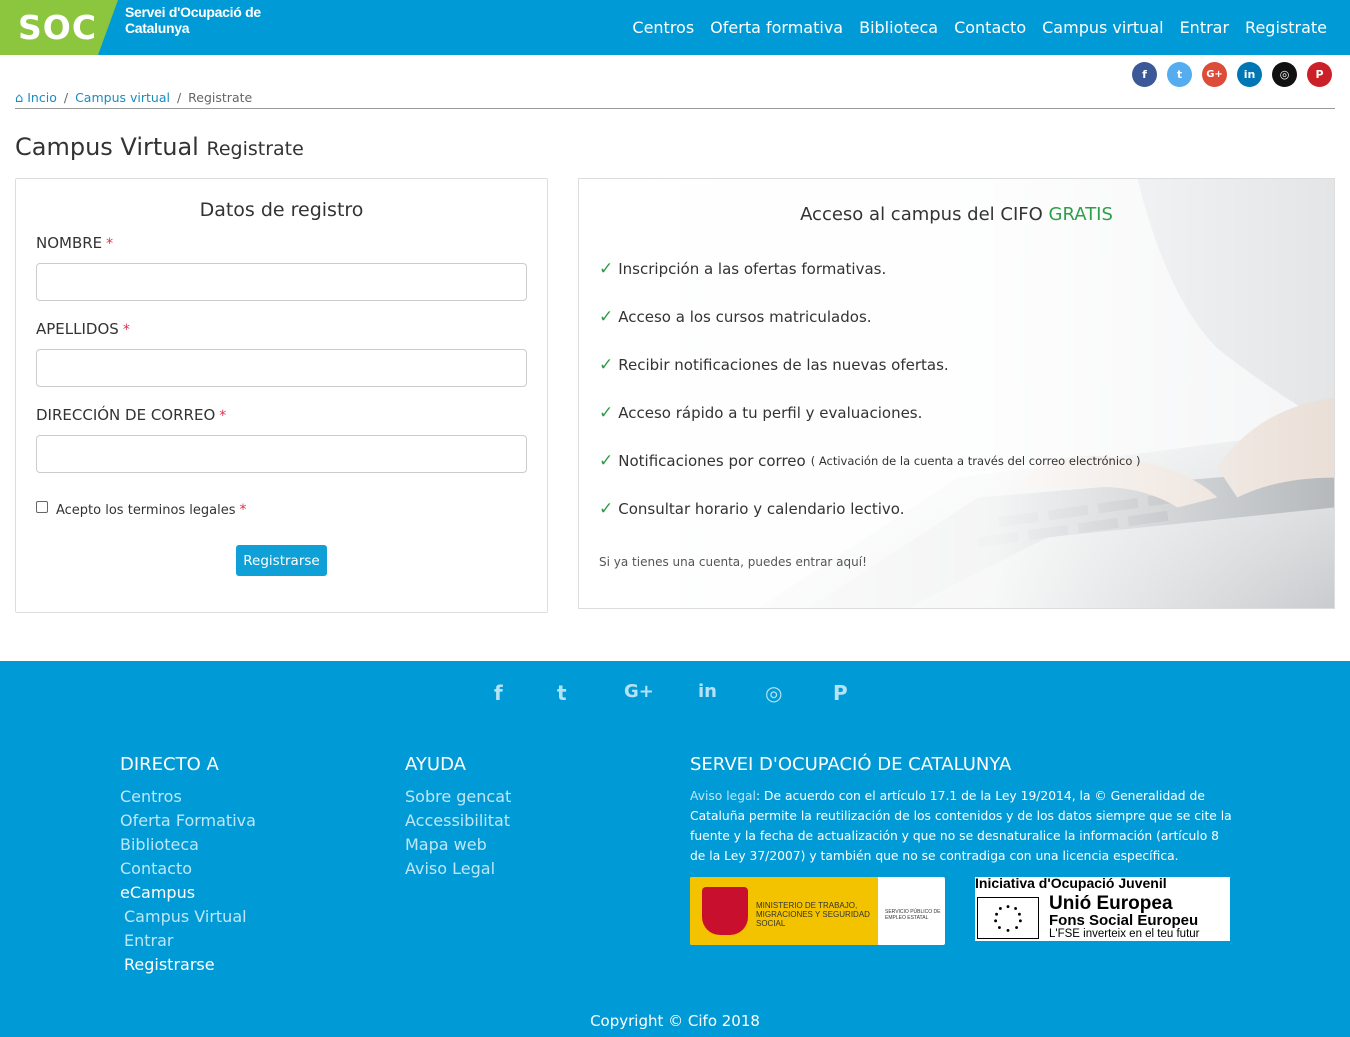 This screenshot has height=1037, width=1350. Describe the element at coordinates (723, 796) in the screenshot. I see `aviso-legal-link: Aviso legal` at that location.